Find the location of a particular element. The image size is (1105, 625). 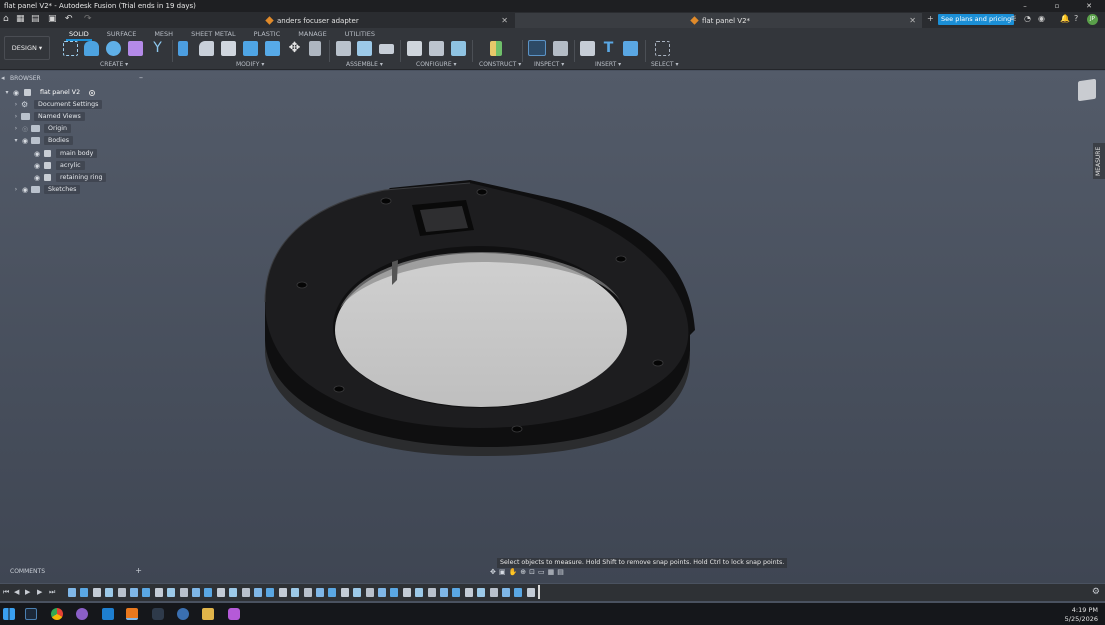

construct-menu: CONSTRUCT ▾ is located at coordinates (500, 64).